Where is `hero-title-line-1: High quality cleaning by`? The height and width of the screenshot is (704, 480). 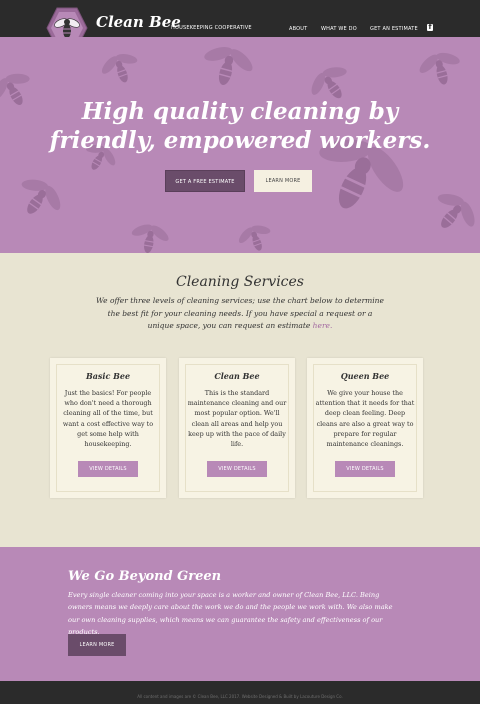 hero-title-line-1: High quality cleaning by is located at coordinates (240, 111).